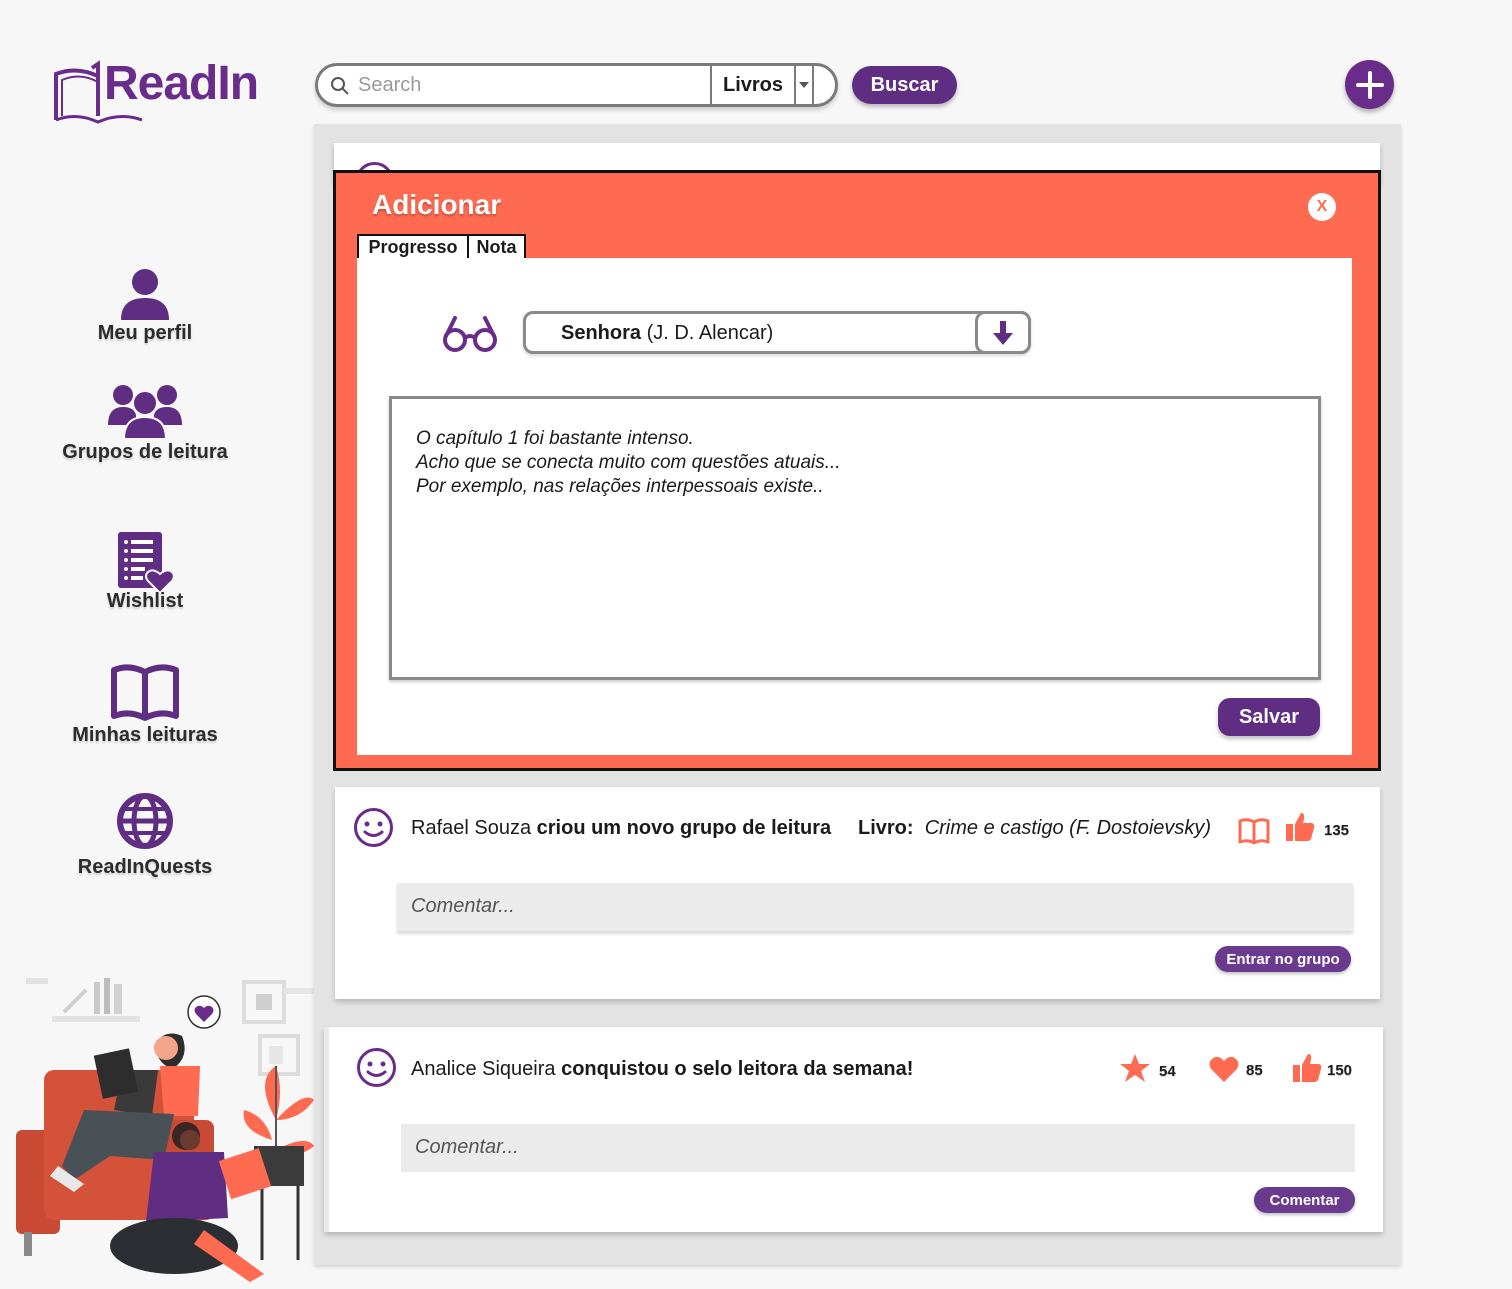 The width and height of the screenshot is (1512, 1289). What do you see at coordinates (684, 828) in the screenshot?
I see `post-action: criou um novo grupo de leitura` at bounding box center [684, 828].